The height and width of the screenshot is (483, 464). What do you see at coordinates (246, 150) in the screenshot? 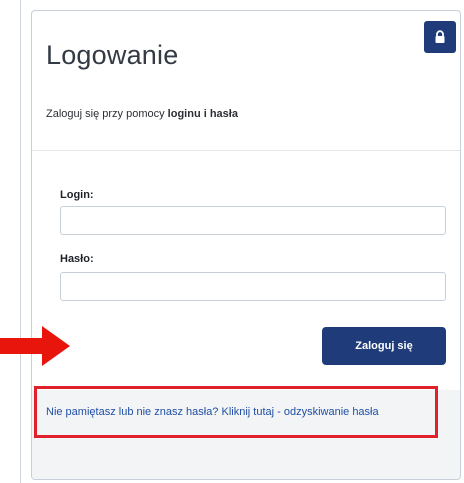
I see `divider` at bounding box center [246, 150].